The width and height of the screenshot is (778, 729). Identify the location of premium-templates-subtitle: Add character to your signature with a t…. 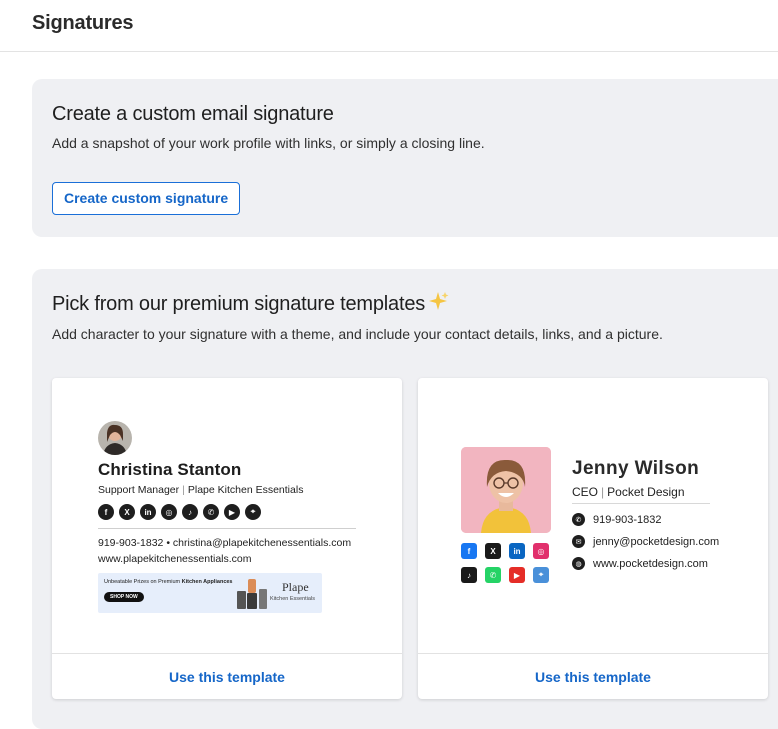
(357, 334).